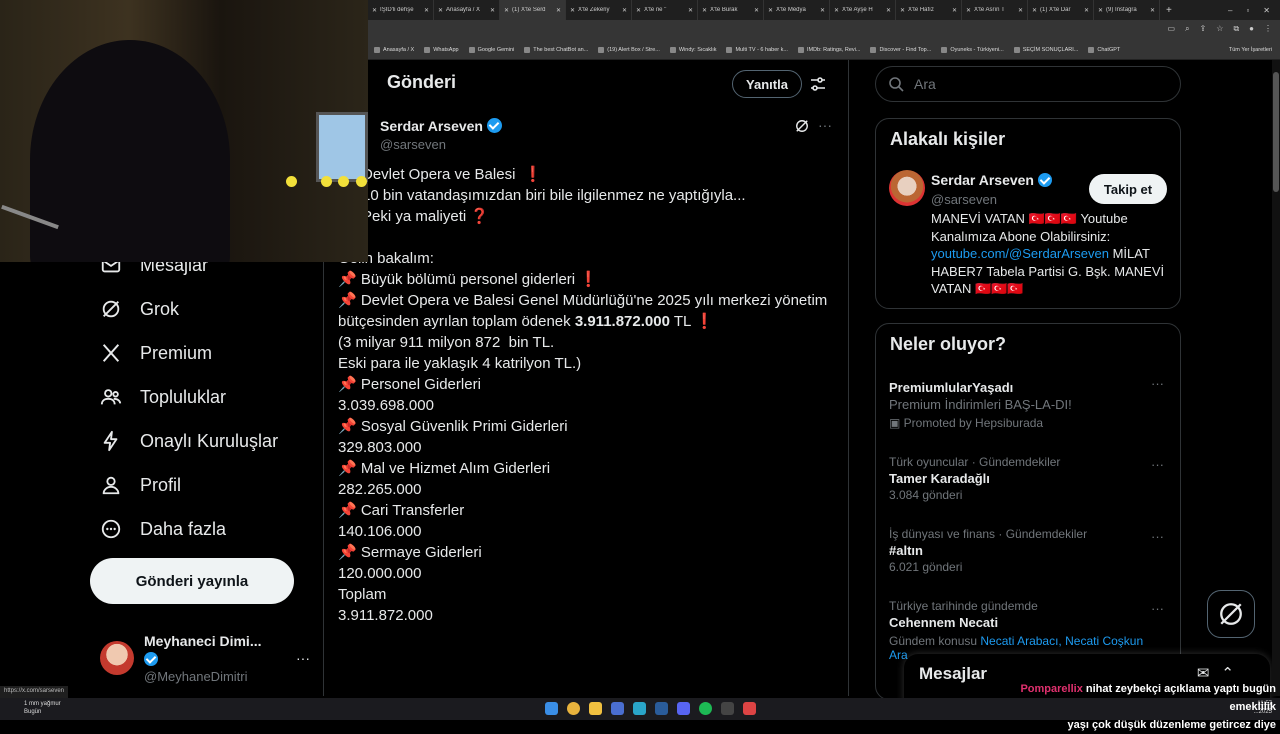  What do you see at coordinates (929, 10) in the screenshot?
I see `browser-tab: ✕ X'te Hafız ✕` at bounding box center [929, 10].